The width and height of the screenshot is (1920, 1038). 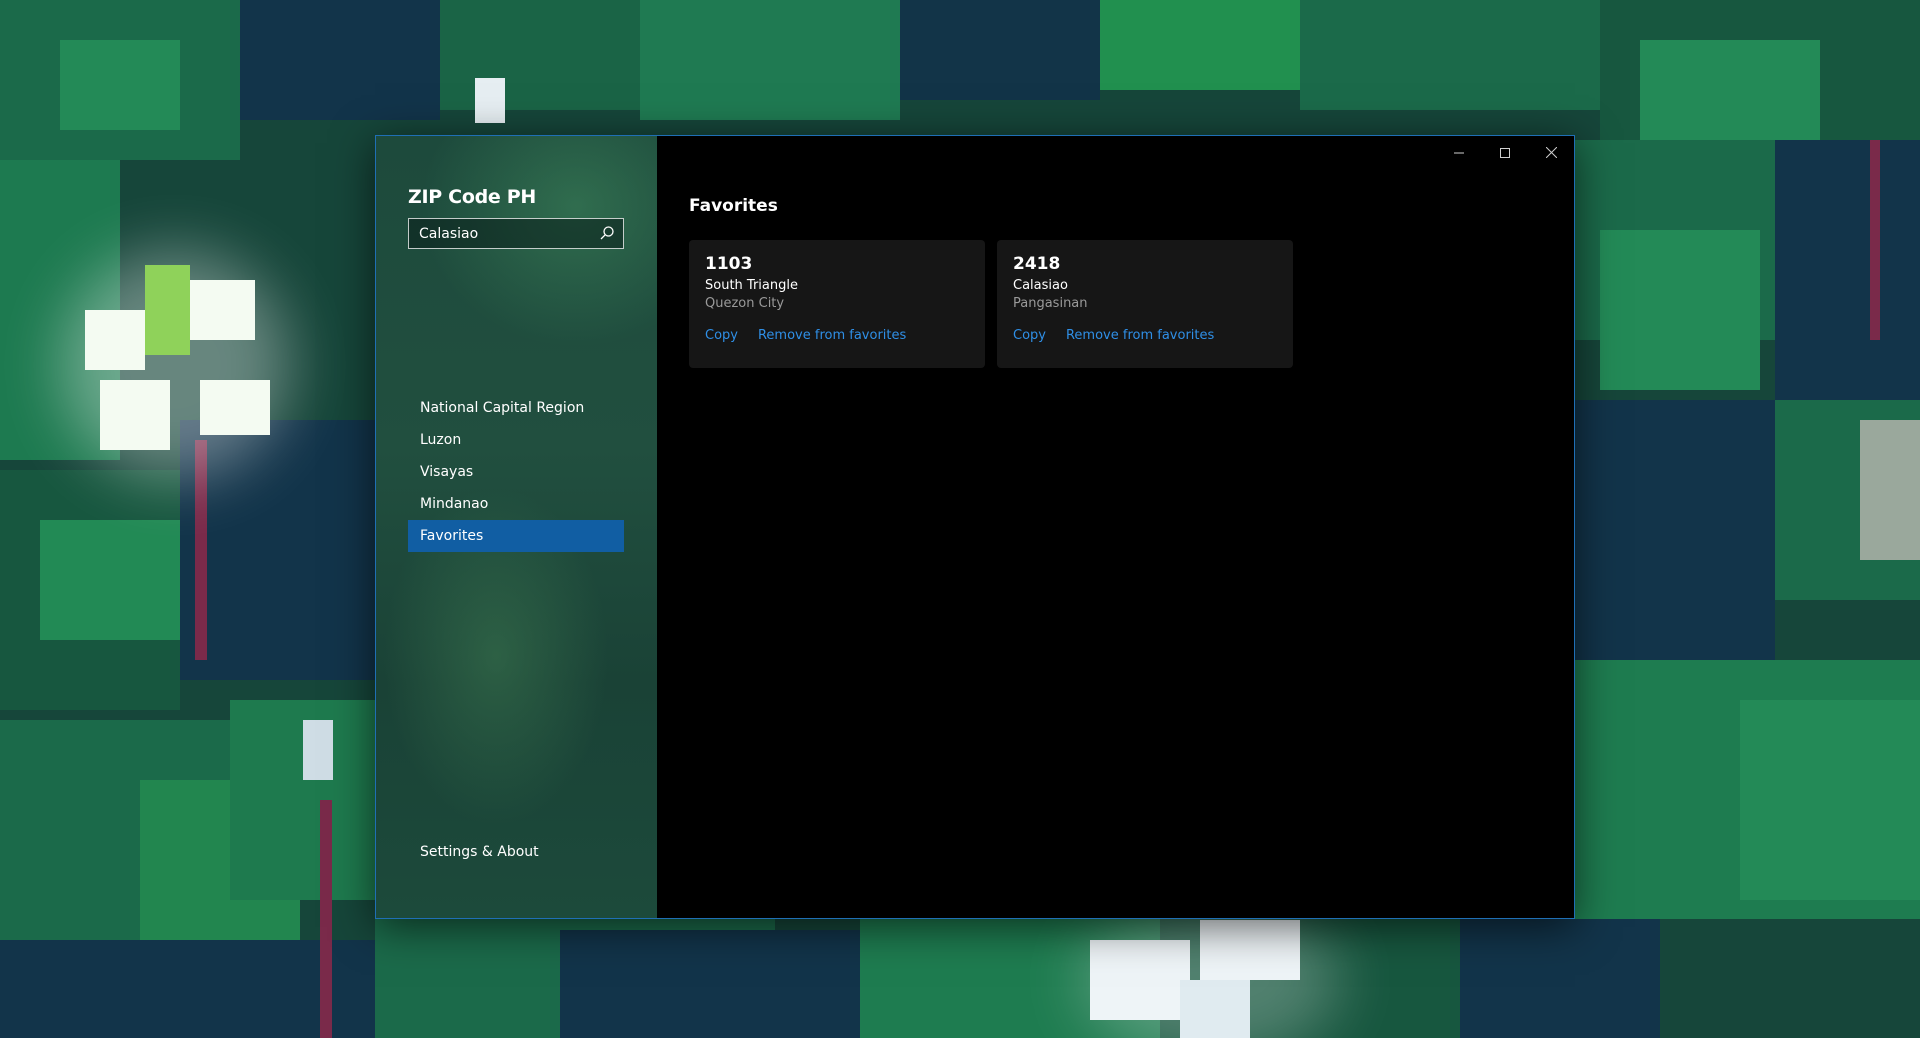 I want to click on close-button, so click(x=1551, y=152).